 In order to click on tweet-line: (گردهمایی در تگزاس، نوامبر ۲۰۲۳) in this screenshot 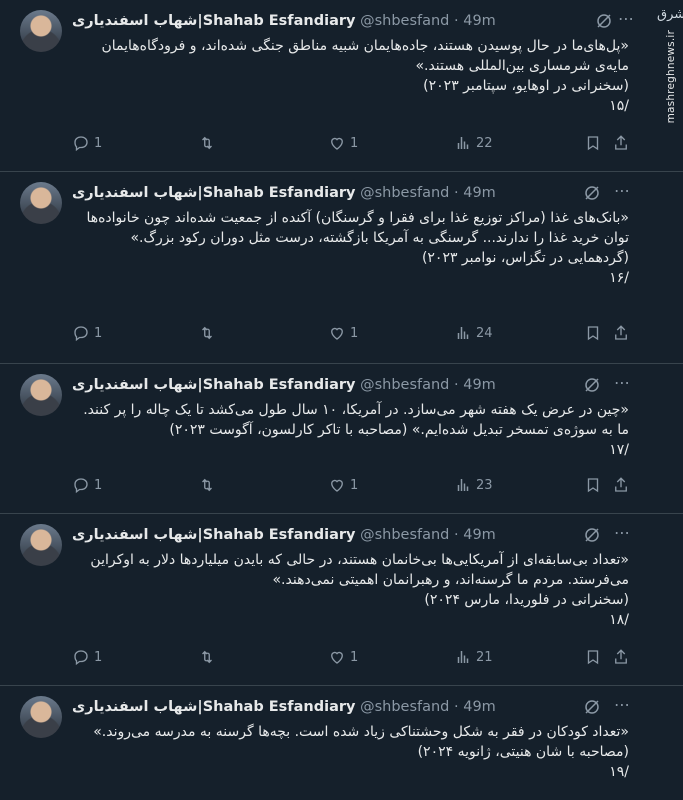, I will do `click(525, 258)`.